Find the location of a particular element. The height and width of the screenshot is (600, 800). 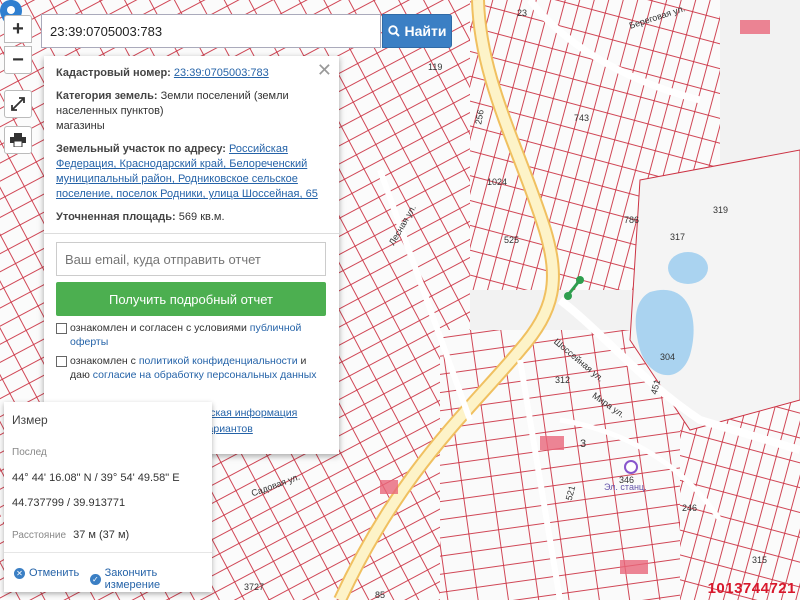

zoom-out-button: − is located at coordinates (18, 60).